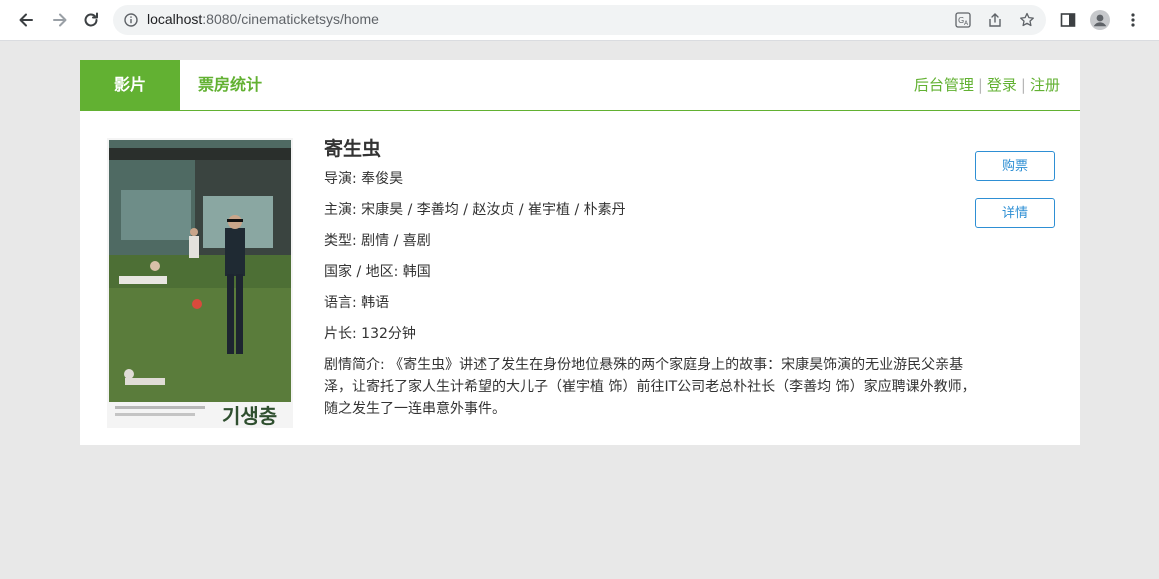 The width and height of the screenshot is (1159, 579). What do you see at coordinates (290, 19) in the screenshot?
I see `url-path: :8080/cinematicketsys/home` at bounding box center [290, 19].